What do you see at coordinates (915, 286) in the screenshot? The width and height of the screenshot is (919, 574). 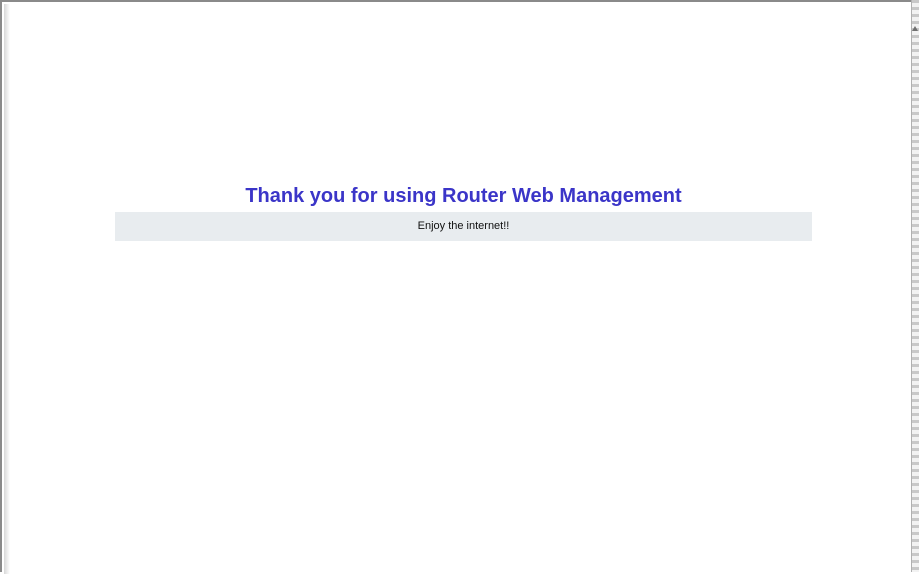 I see `vertical-scrollbar` at bounding box center [915, 286].